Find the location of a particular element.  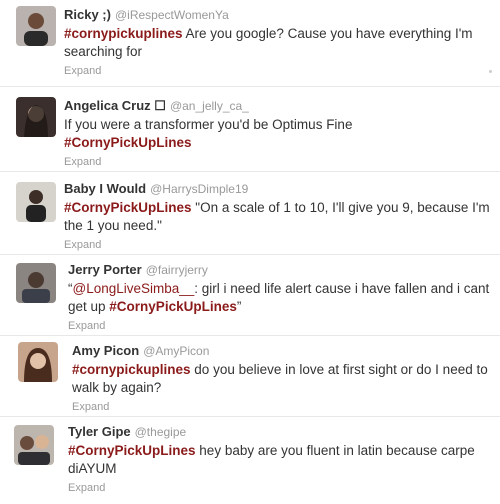

author-name: Amy Picon is located at coordinates (105, 350).